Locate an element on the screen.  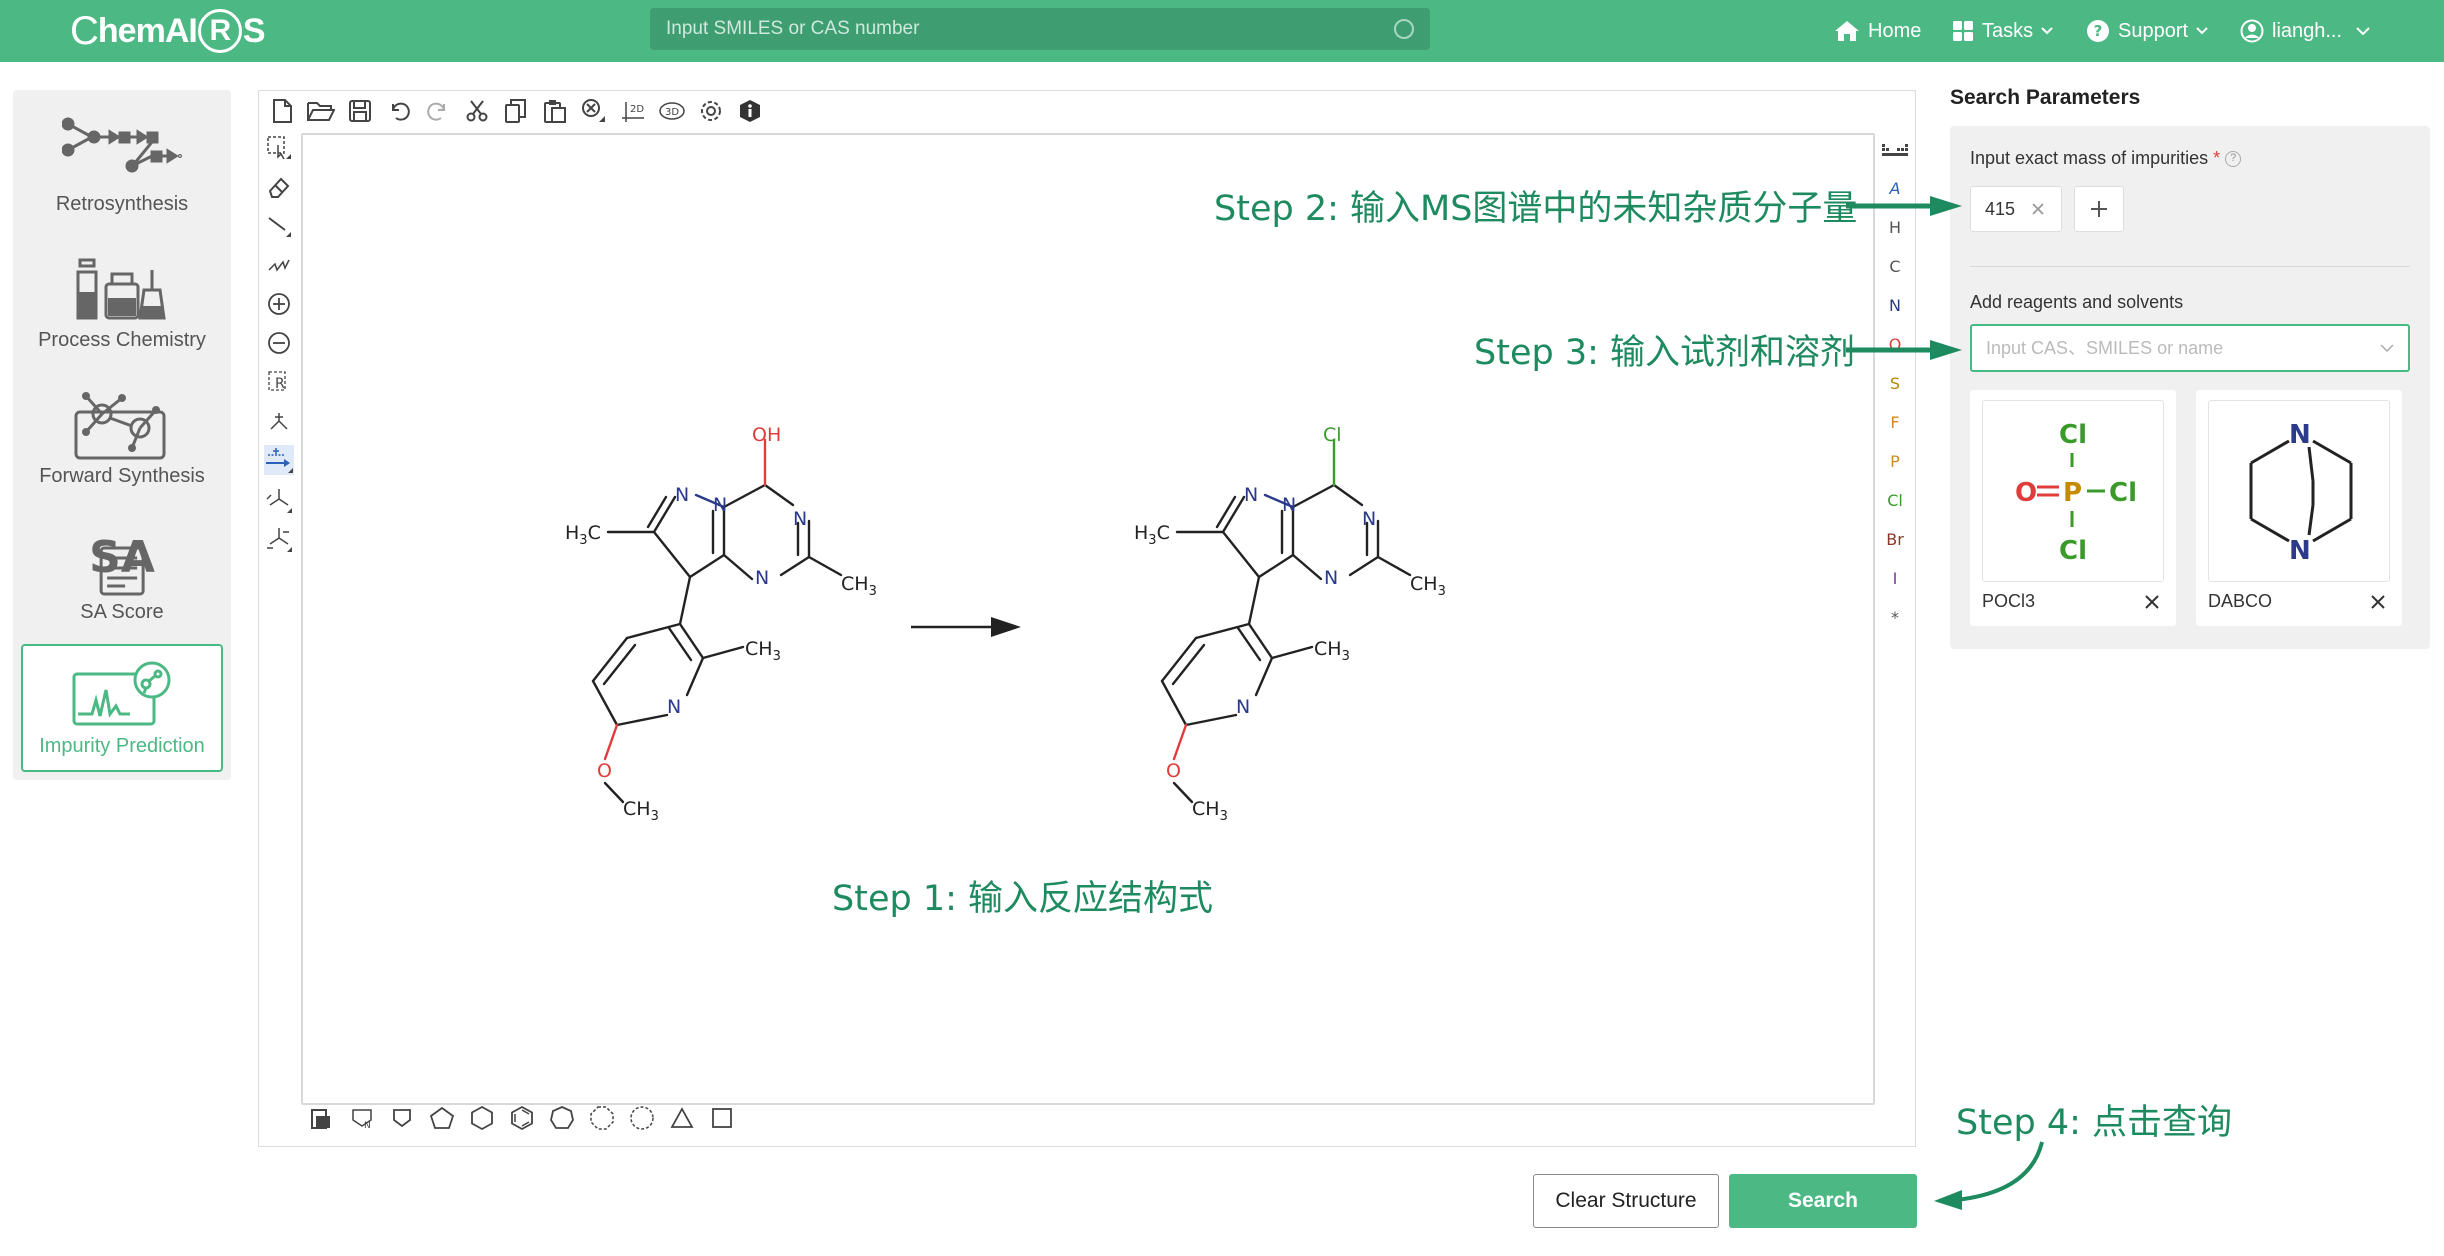
reaction-arrow-icon is located at coordinates (279, 460).